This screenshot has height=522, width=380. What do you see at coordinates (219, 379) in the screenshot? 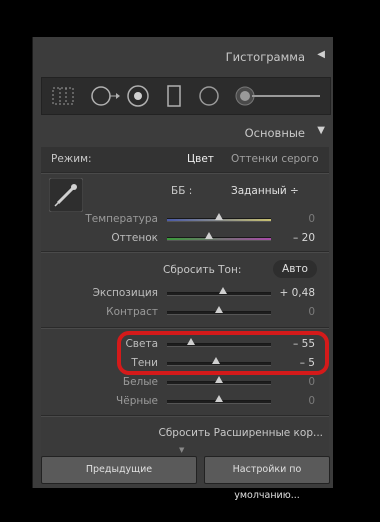
I see `whites-thumb` at bounding box center [219, 379].